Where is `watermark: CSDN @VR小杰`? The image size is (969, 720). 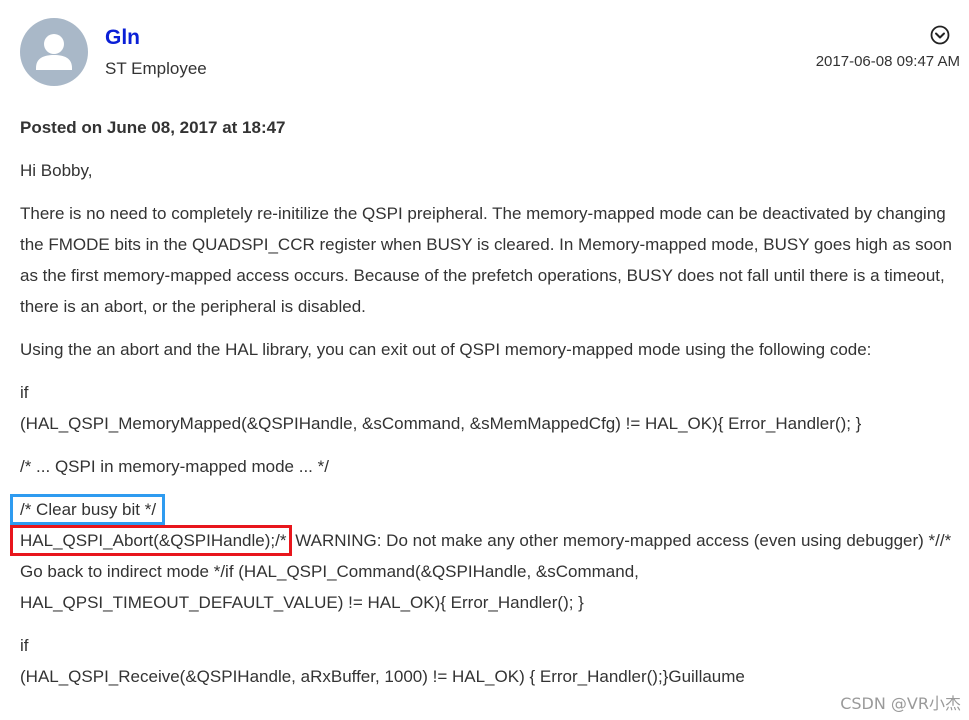 watermark: CSDN @VR小杰 is located at coordinates (900, 703).